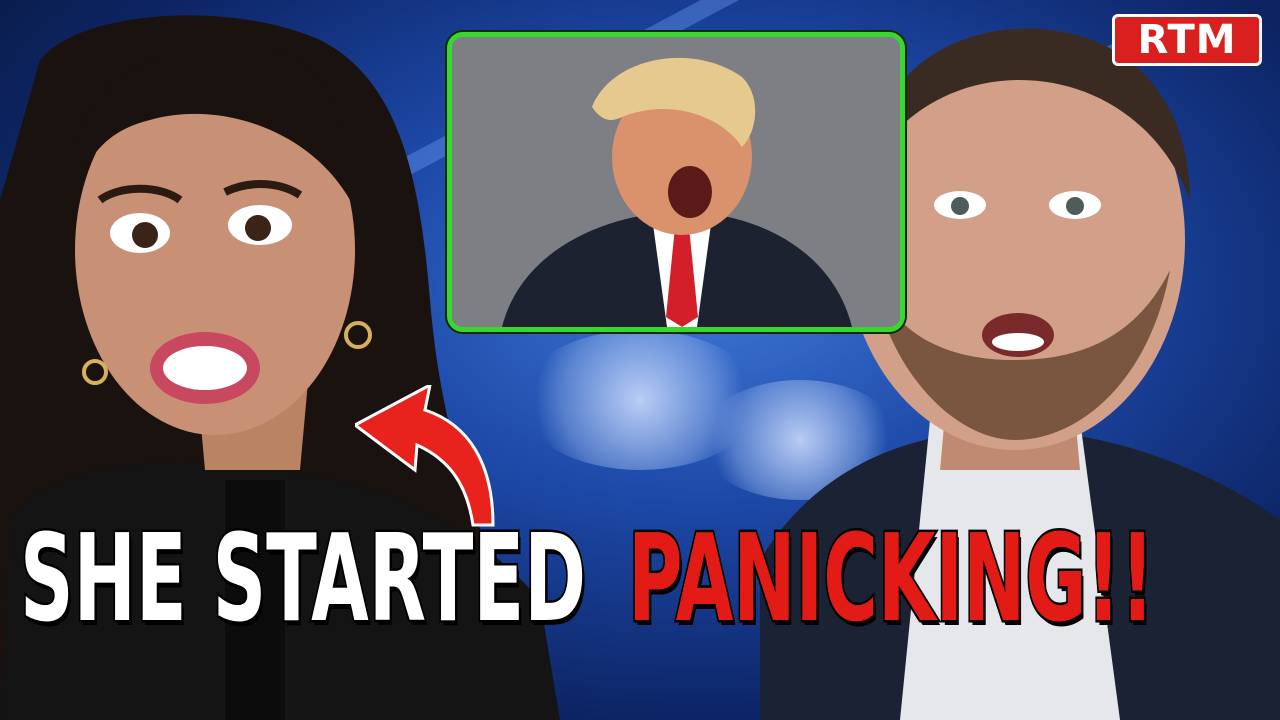 This screenshot has width=1280, height=720. What do you see at coordinates (302, 579) in the screenshot?
I see `caption-white-text: SHE STARTED` at bounding box center [302, 579].